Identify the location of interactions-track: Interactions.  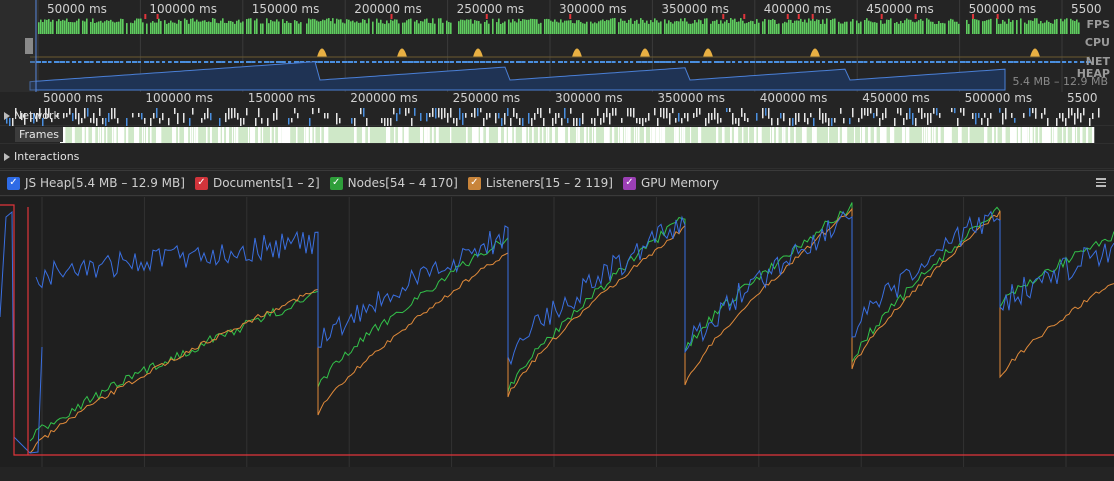
(557, 157).